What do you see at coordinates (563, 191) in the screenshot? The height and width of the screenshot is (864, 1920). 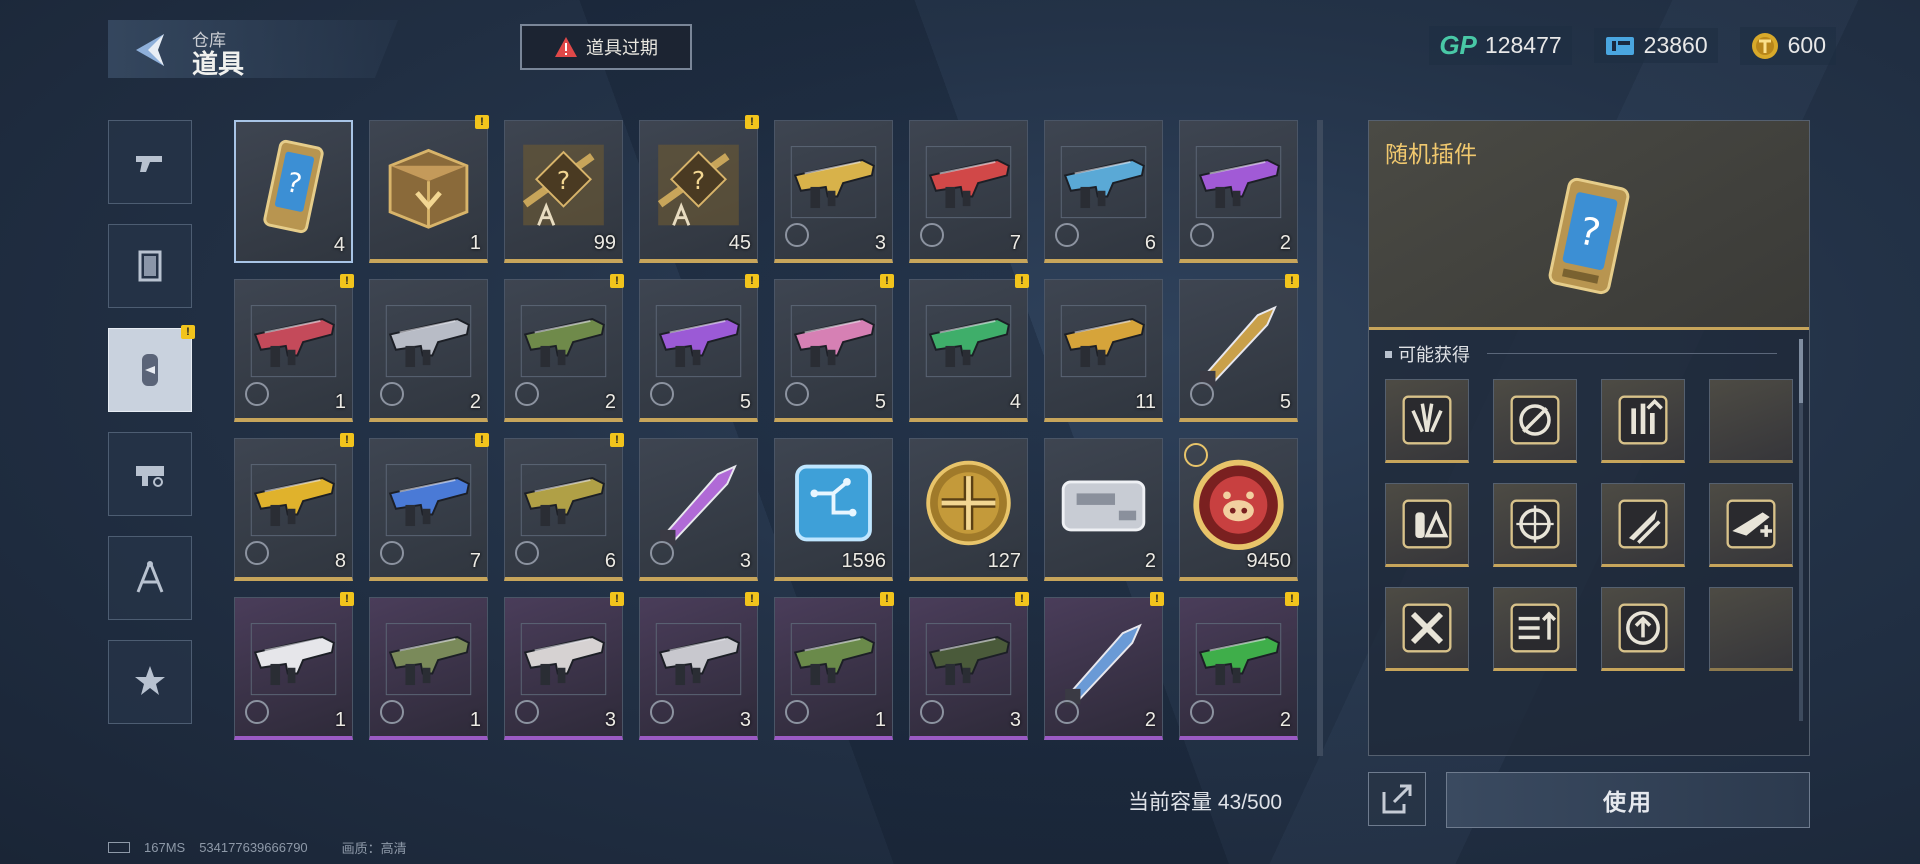 I see `item-slot: ? 99` at bounding box center [563, 191].